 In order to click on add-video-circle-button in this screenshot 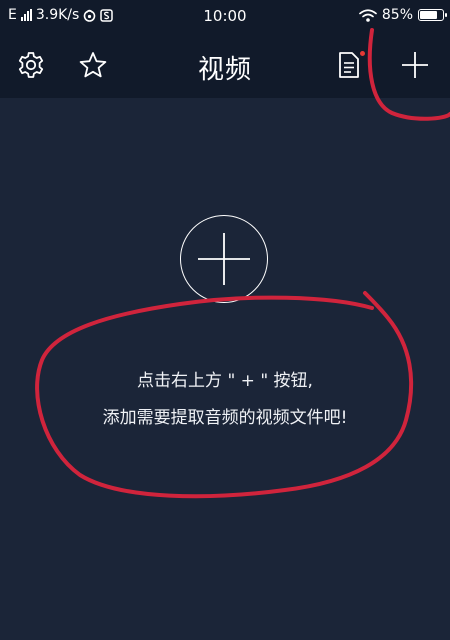, I will do `click(224, 259)`.